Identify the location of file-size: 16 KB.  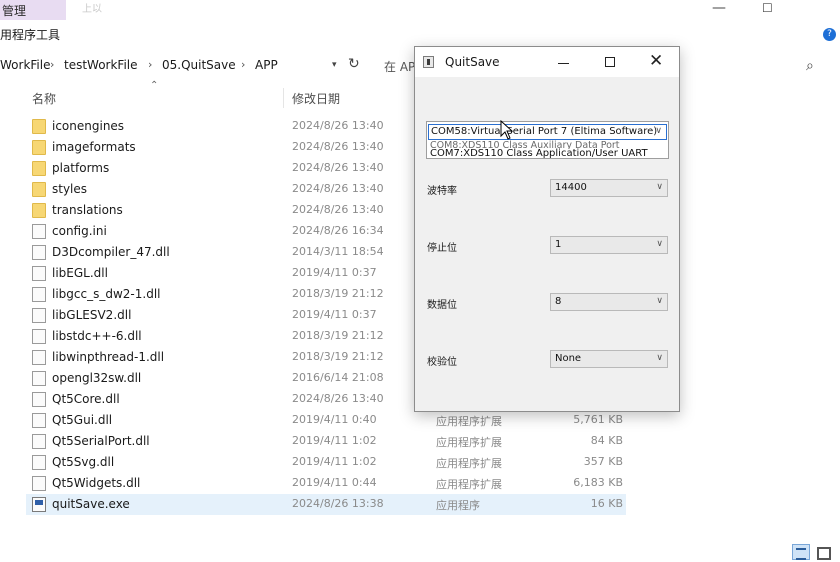
(606, 503).